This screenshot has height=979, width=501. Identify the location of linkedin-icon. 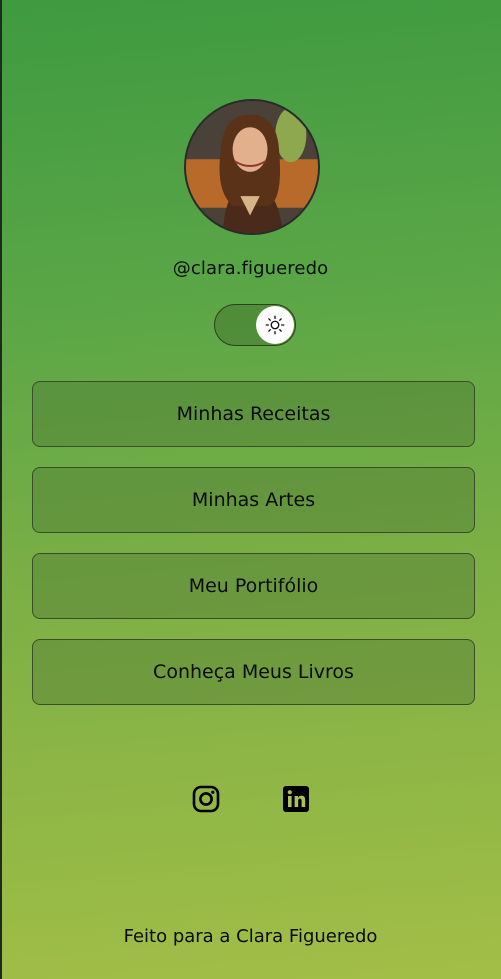
(296, 799).